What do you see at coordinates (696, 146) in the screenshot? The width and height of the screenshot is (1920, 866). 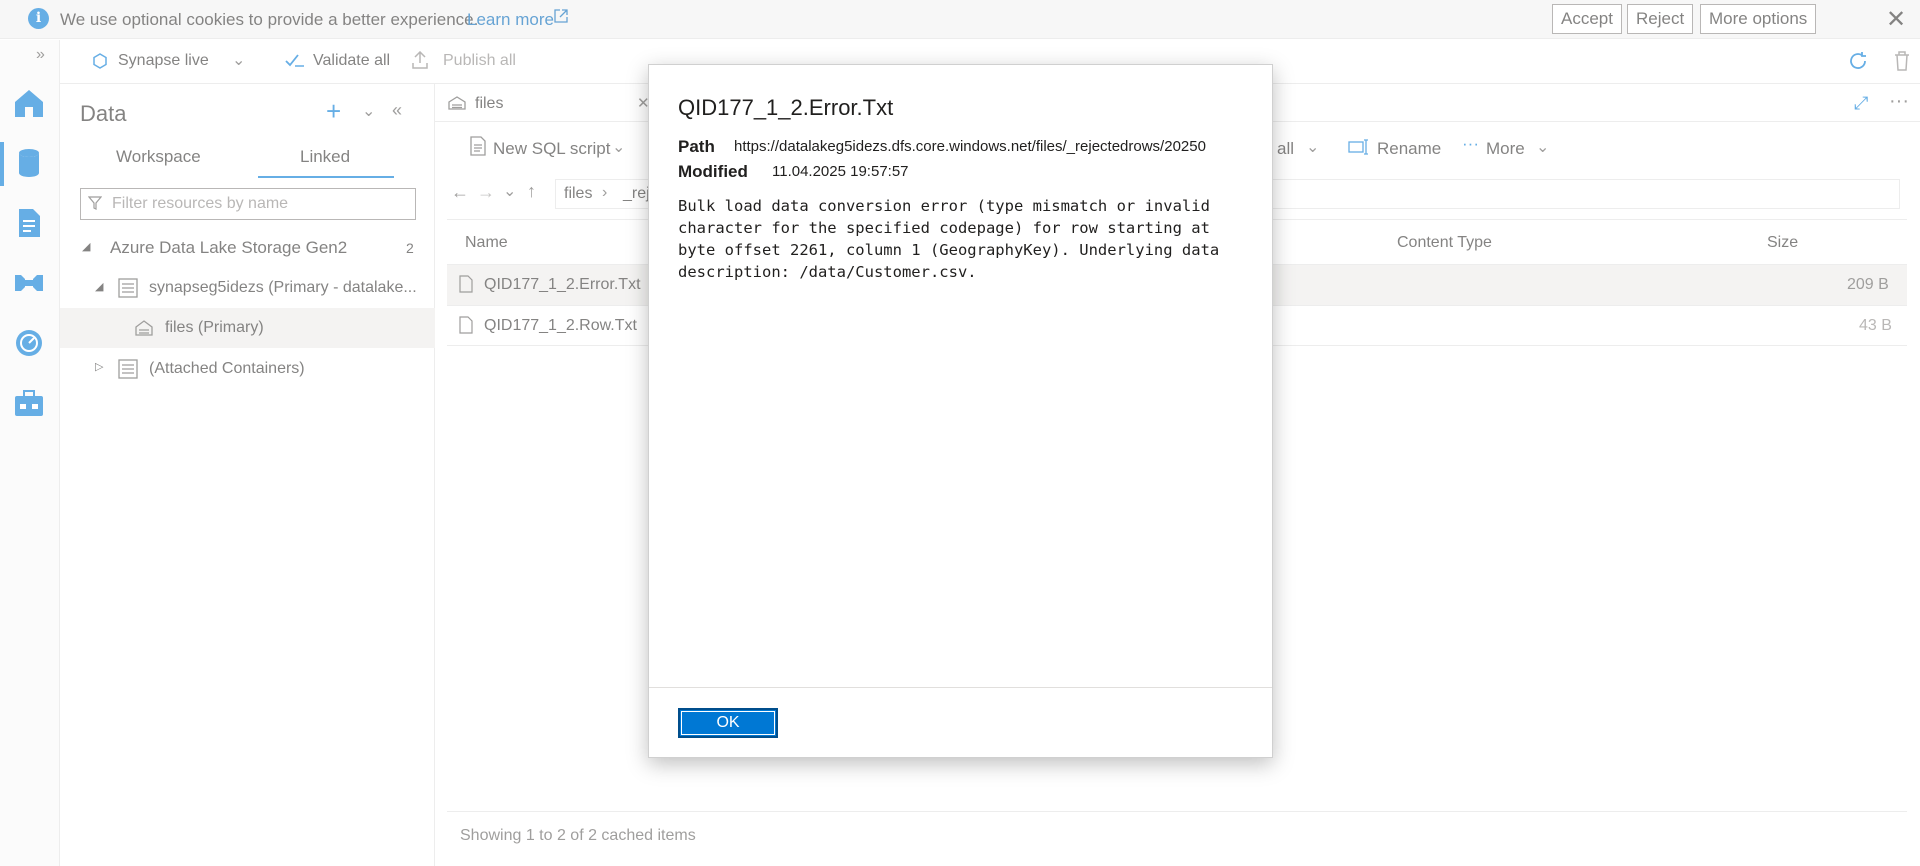 I see `path-label: Path` at bounding box center [696, 146].